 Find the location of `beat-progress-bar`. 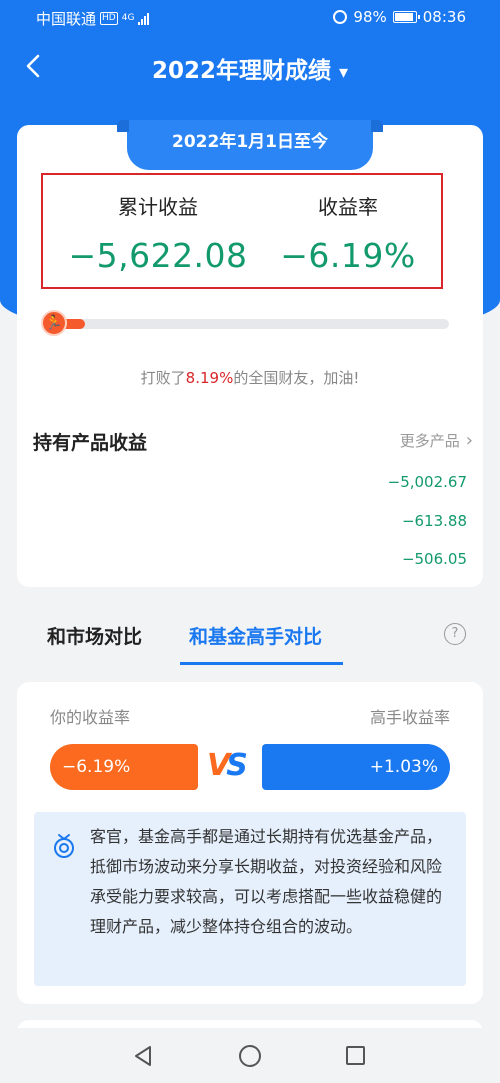

beat-progress-bar is located at coordinates (251, 324).